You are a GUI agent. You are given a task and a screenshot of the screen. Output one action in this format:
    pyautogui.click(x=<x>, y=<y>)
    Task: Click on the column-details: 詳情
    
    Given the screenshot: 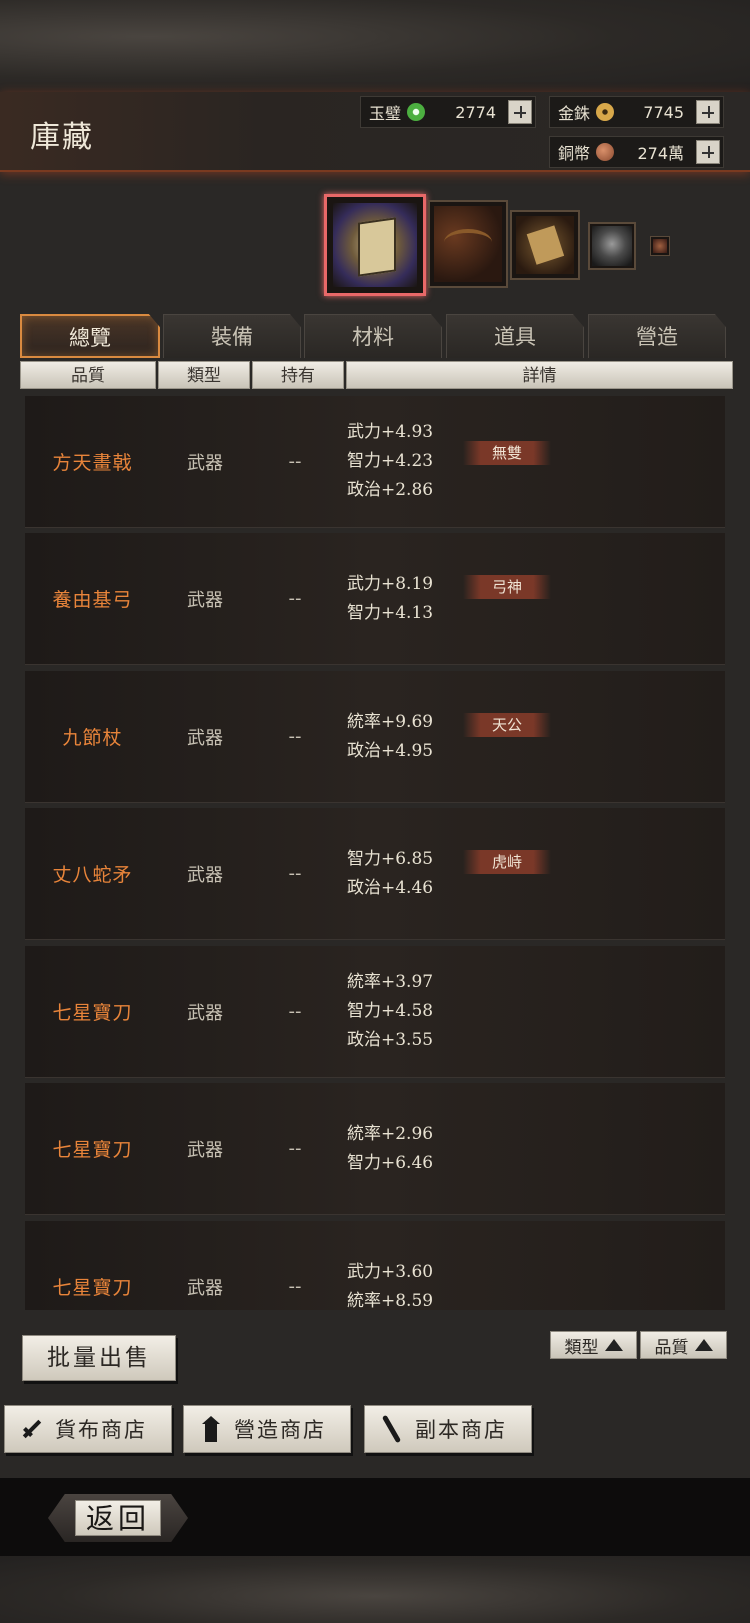 What is the action you would take?
    pyautogui.click(x=539, y=375)
    